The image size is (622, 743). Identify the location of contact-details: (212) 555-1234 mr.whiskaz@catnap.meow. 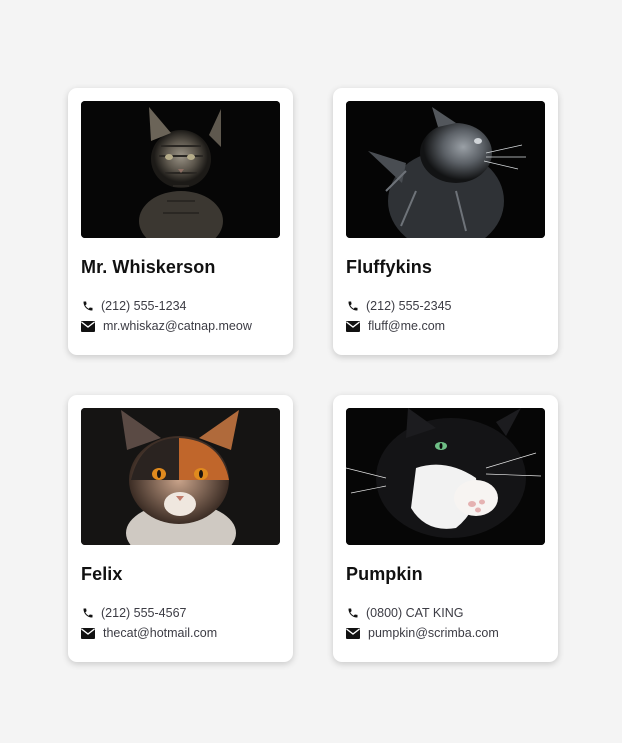
(180, 316).